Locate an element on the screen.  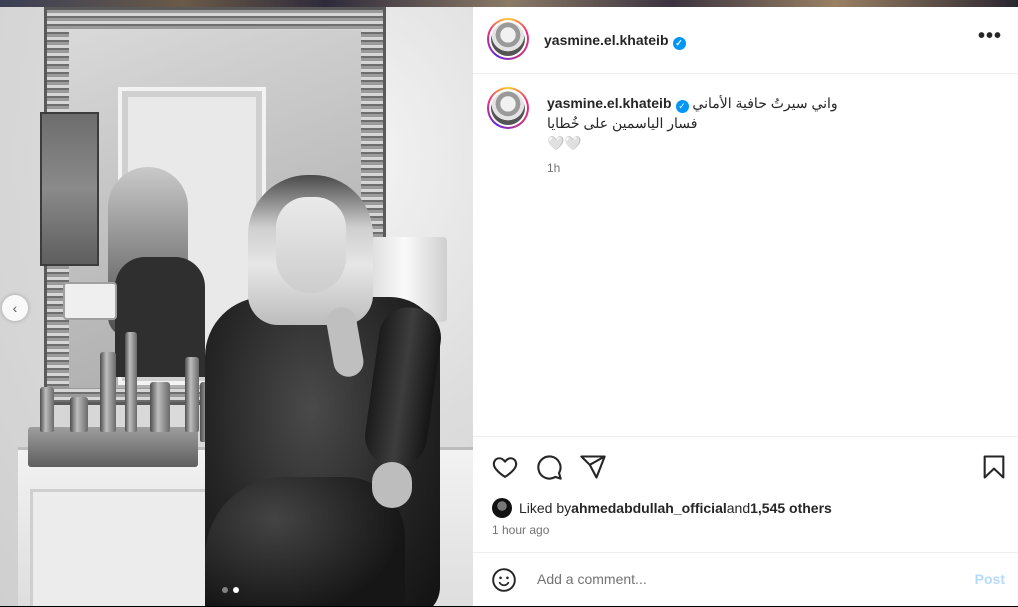
avatar is located at coordinates (508, 39).